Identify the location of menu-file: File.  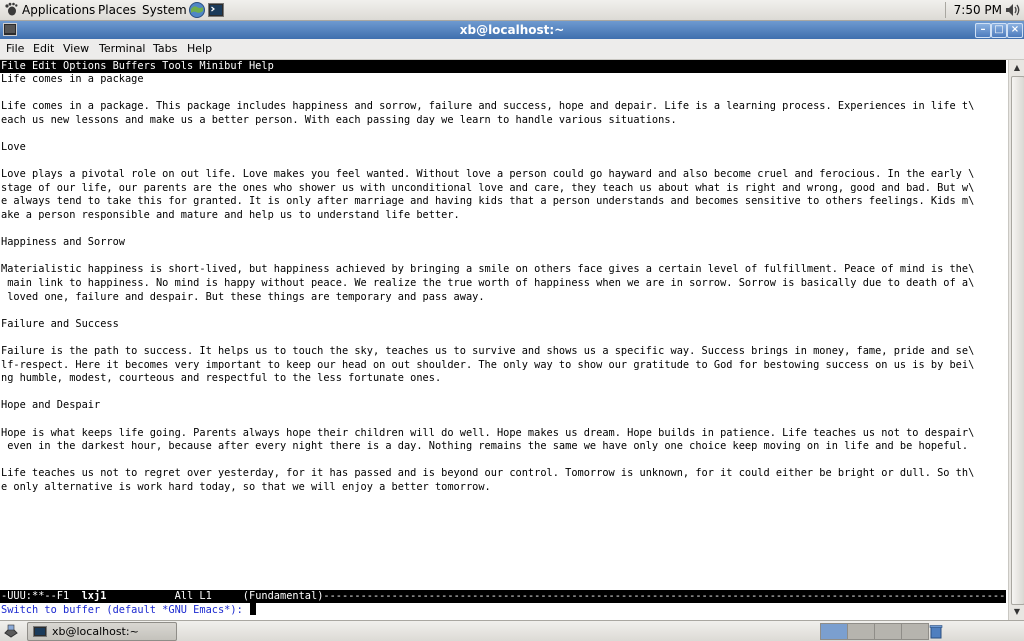
(15, 49).